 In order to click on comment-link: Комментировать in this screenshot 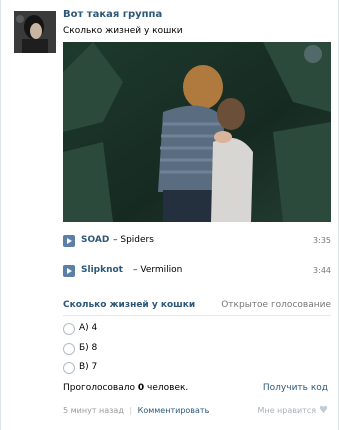, I will do `click(174, 410)`.